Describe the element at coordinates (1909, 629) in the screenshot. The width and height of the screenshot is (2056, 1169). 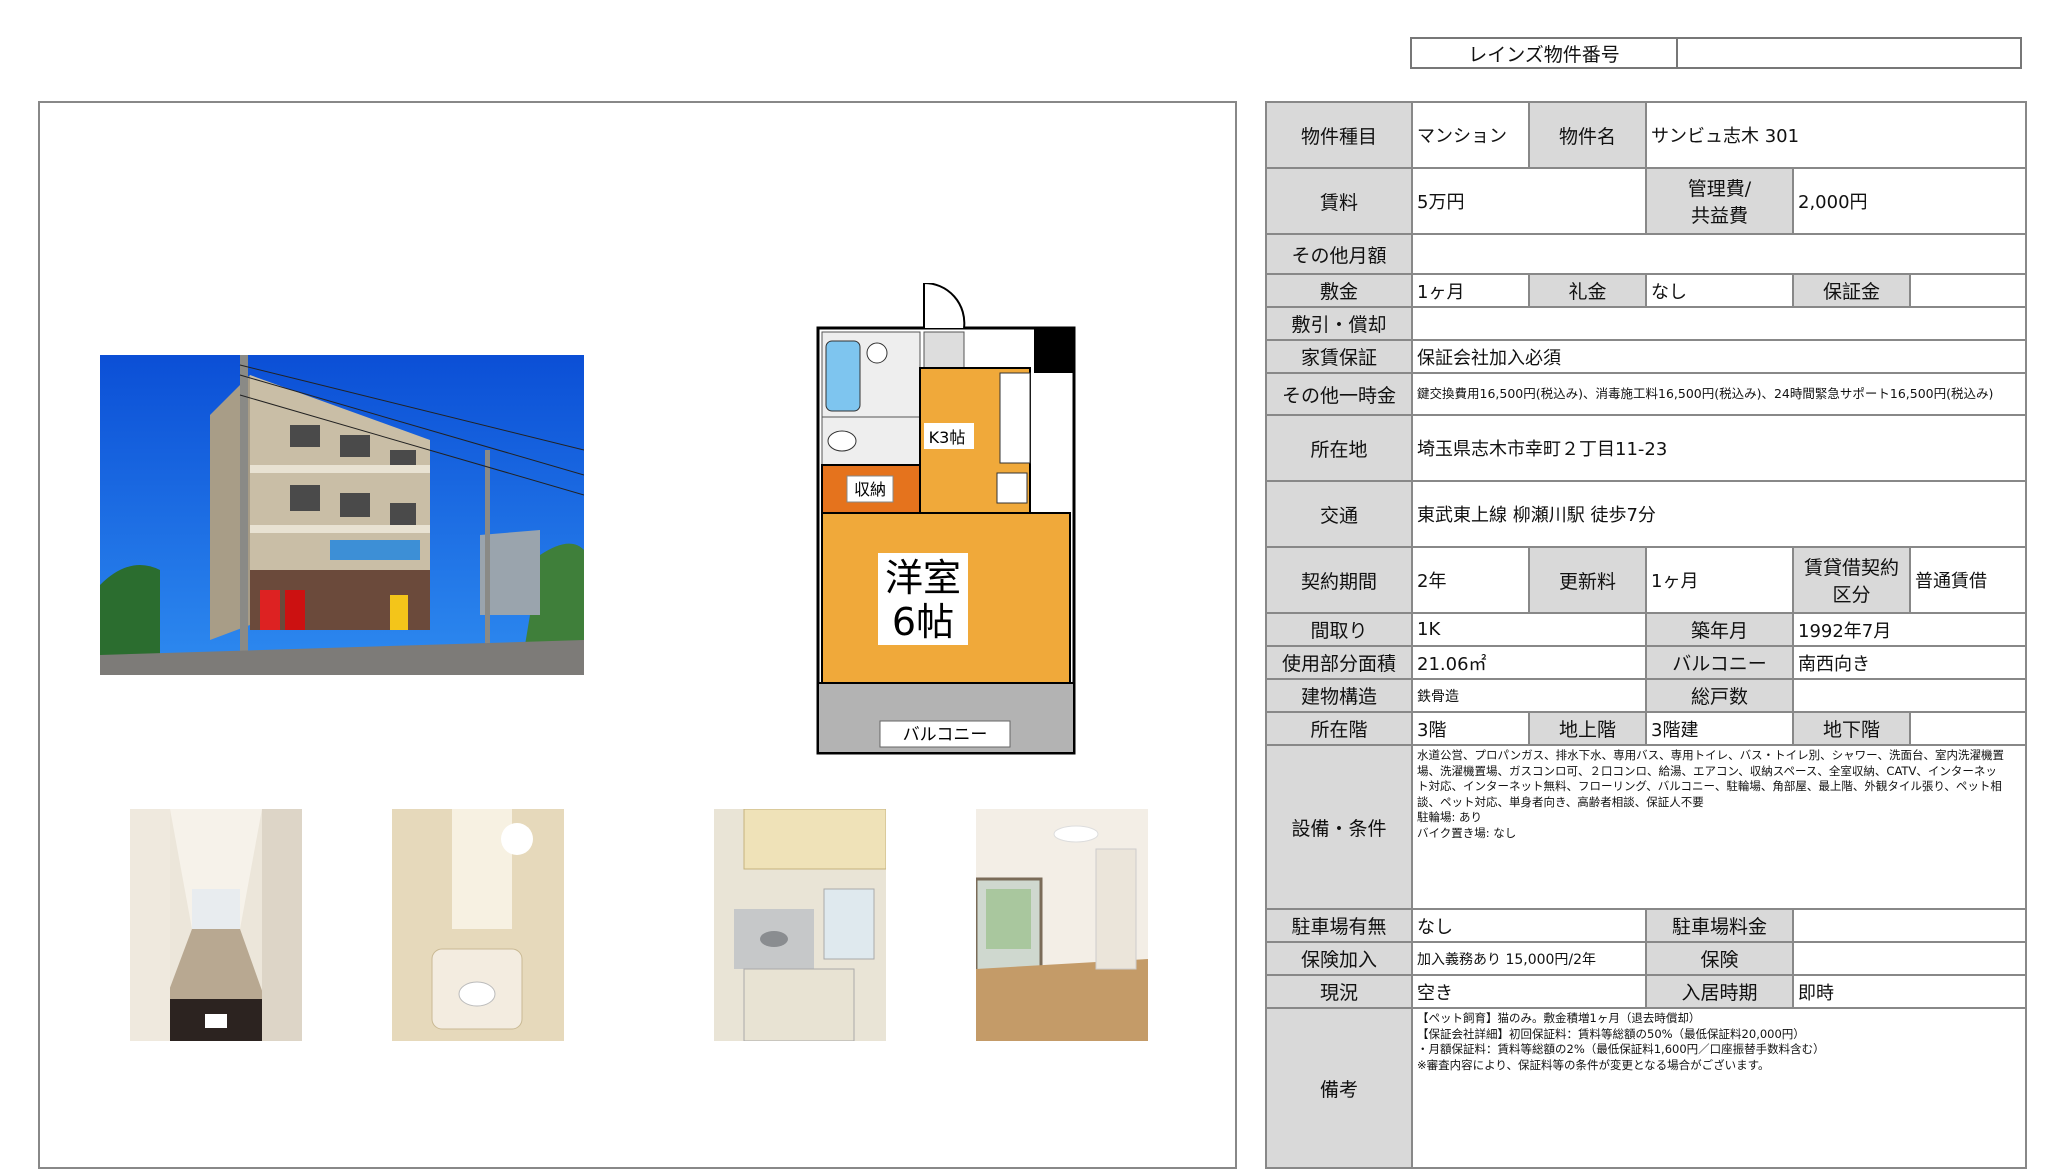
I see `built-value: 1992年7月` at that location.